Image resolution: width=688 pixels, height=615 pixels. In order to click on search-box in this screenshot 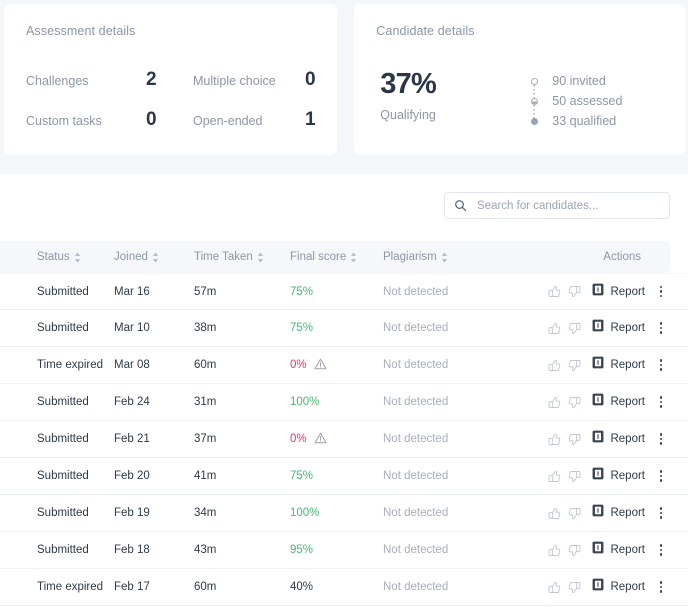, I will do `click(557, 205)`.